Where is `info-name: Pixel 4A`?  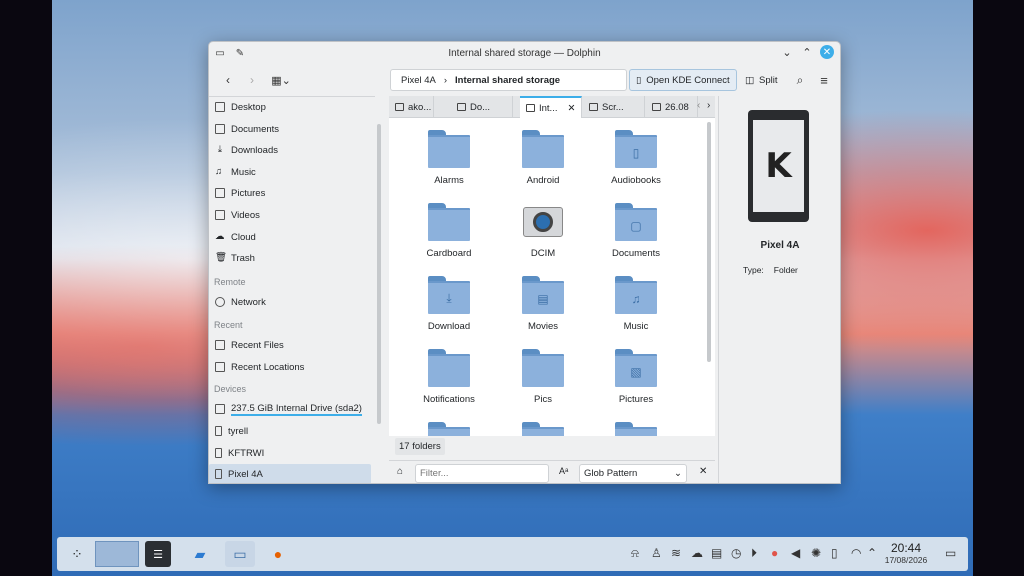 info-name: Pixel 4A is located at coordinates (780, 245).